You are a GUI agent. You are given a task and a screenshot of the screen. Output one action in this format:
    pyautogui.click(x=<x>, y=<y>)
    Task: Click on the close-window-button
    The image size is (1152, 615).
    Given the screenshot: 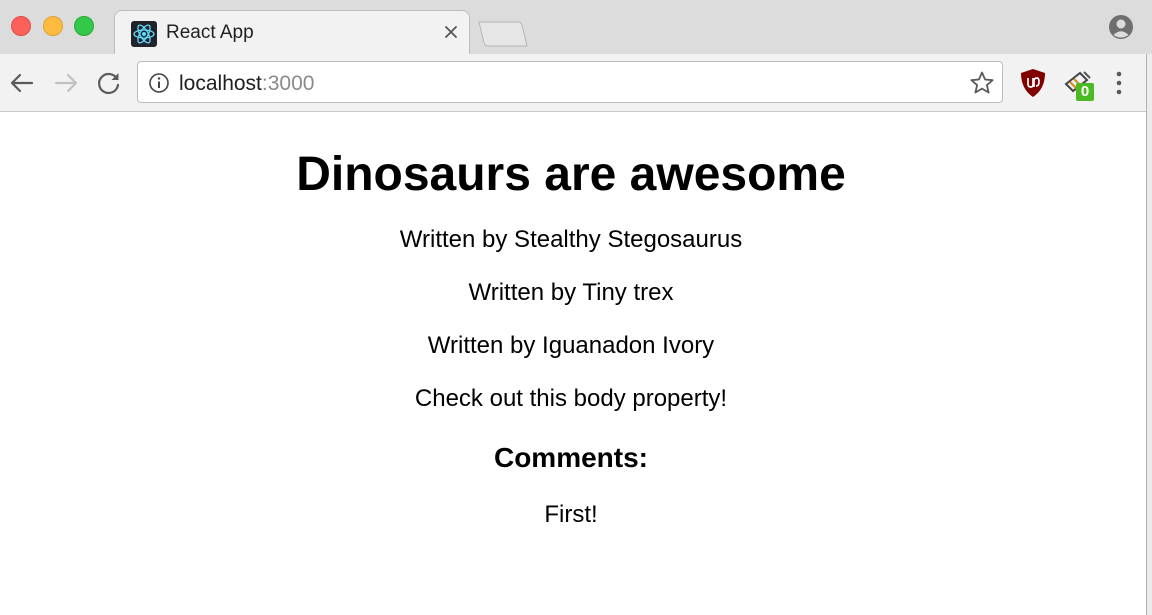 What is the action you would take?
    pyautogui.click(x=21, y=26)
    